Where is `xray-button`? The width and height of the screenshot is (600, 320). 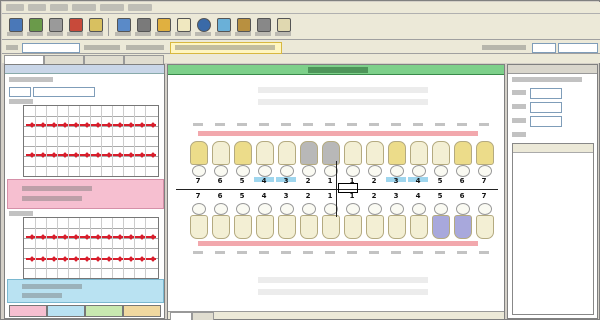 xray-button is located at coordinates (143, 27).